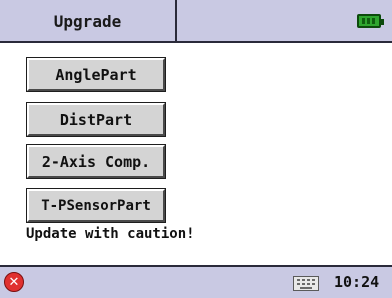 Image resolution: width=392 pixels, height=298 pixels. I want to click on battery-full-icon, so click(370, 21).